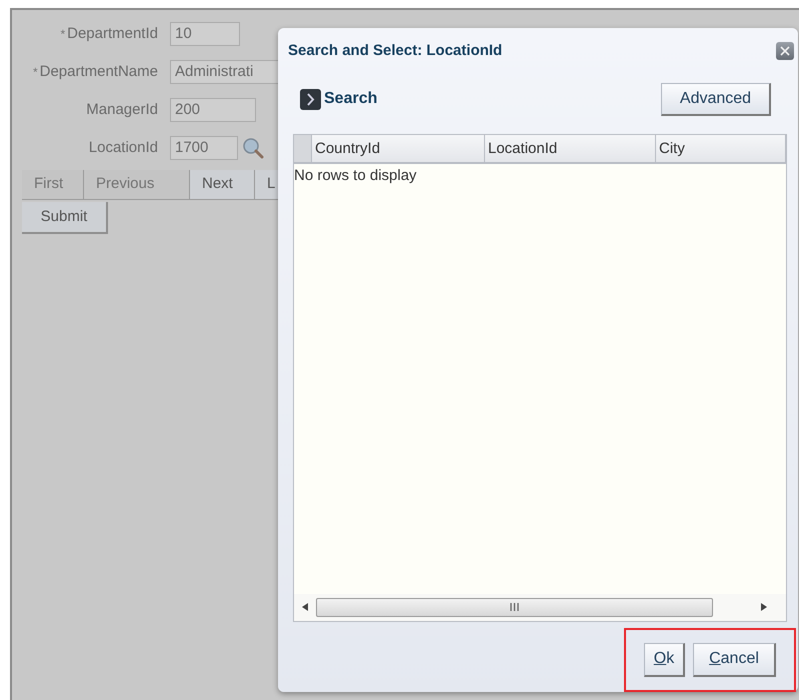 The image size is (799, 700). I want to click on expand-icon, so click(310, 99).